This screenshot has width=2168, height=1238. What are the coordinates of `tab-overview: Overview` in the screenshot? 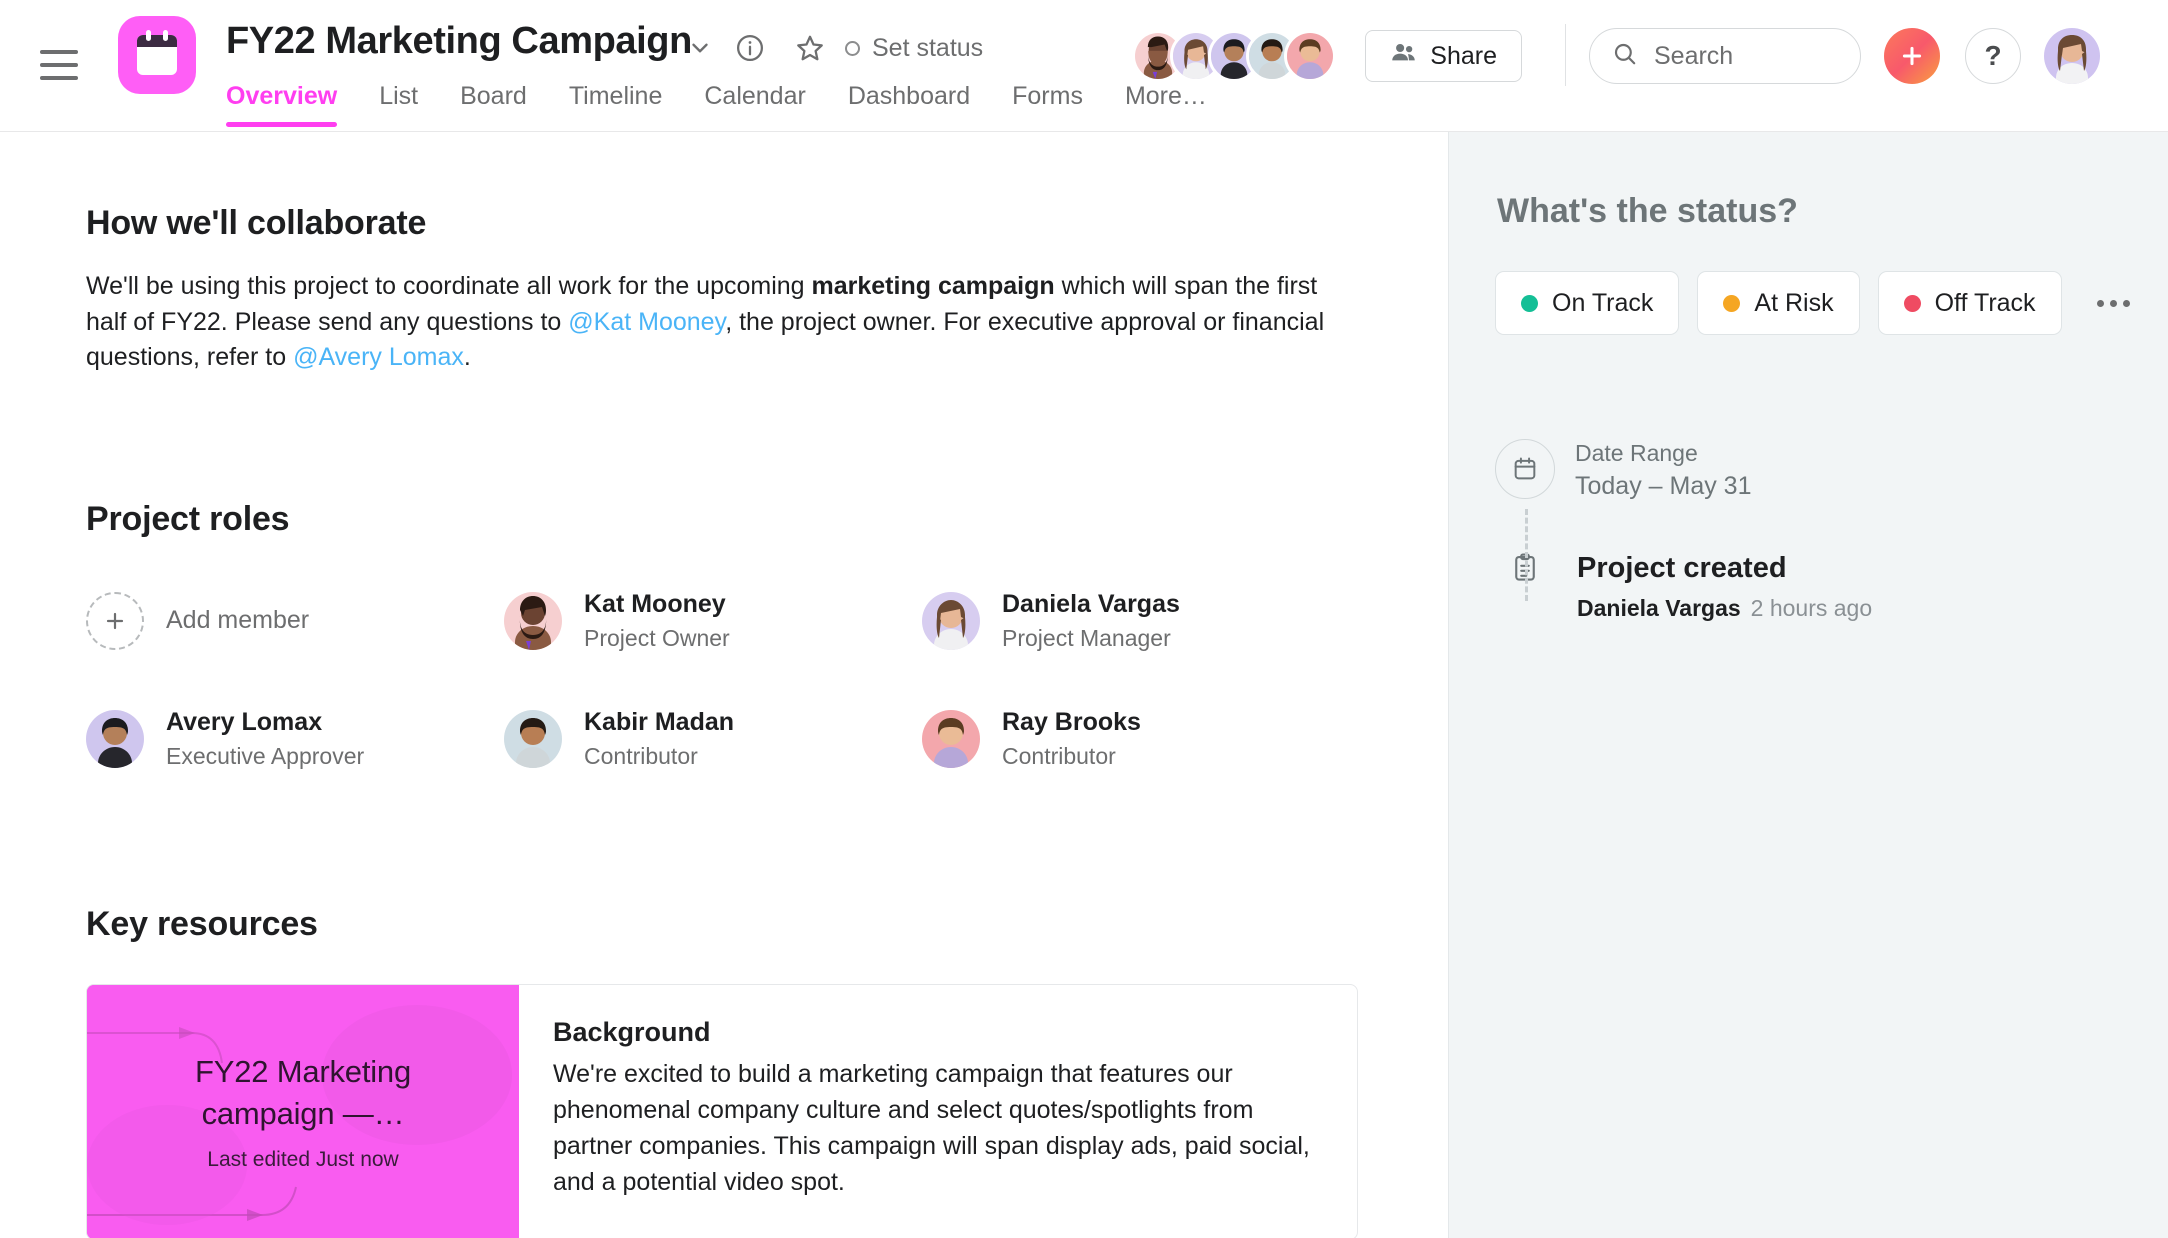 It's located at (295, 104).